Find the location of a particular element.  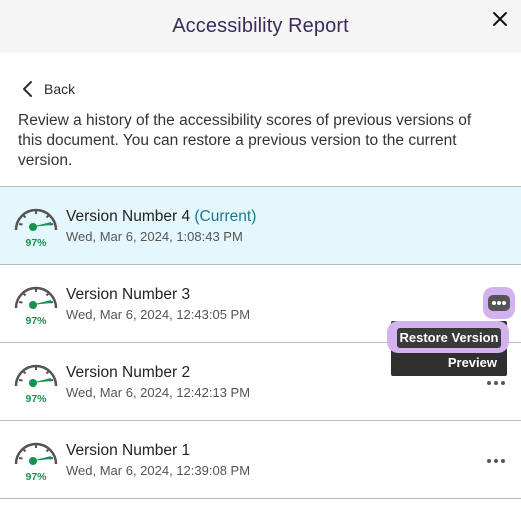

version-title: Version Number 4 is located at coordinates (128, 216).